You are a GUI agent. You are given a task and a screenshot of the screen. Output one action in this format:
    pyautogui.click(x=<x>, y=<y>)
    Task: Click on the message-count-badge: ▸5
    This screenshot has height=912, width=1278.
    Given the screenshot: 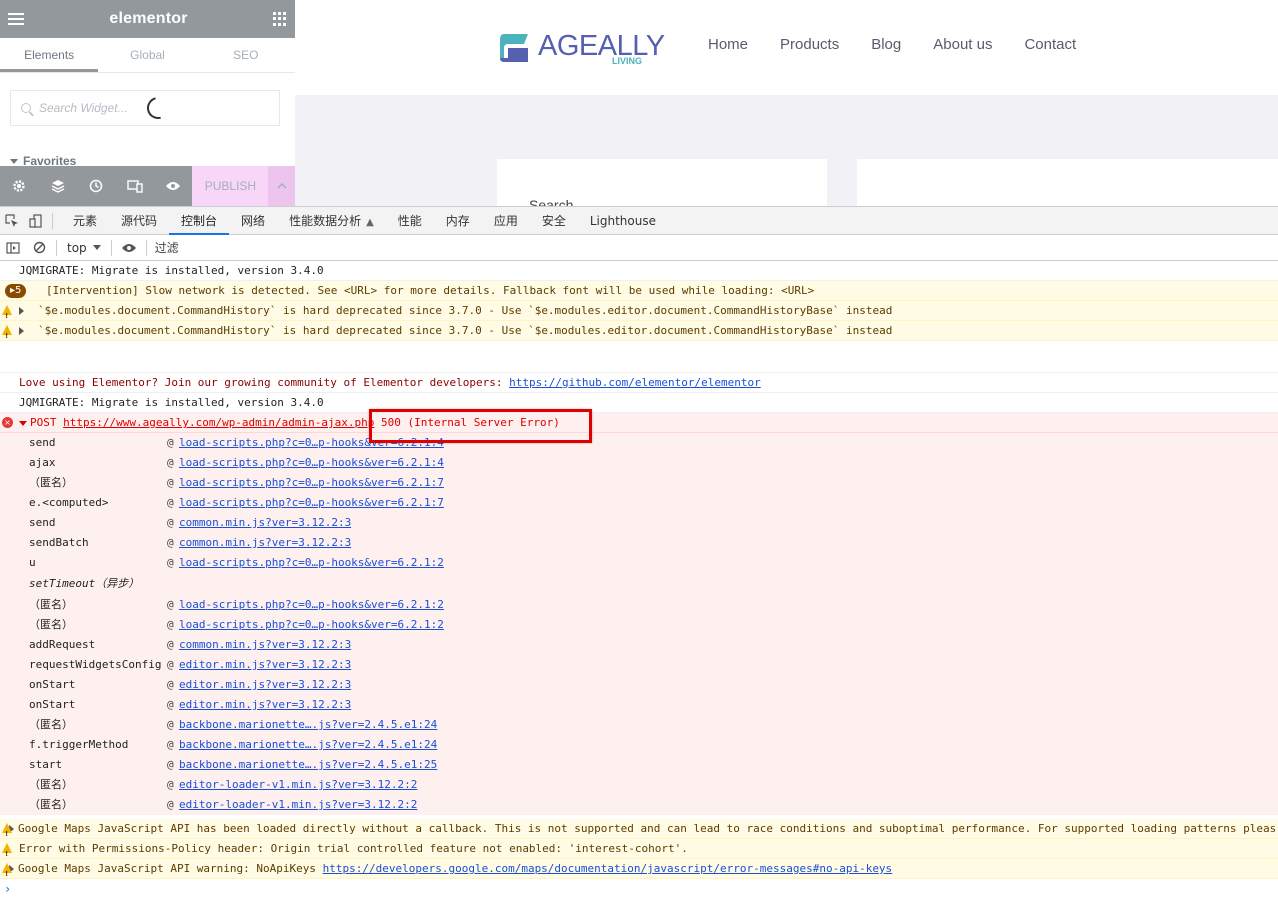 What is the action you would take?
    pyautogui.click(x=16, y=291)
    